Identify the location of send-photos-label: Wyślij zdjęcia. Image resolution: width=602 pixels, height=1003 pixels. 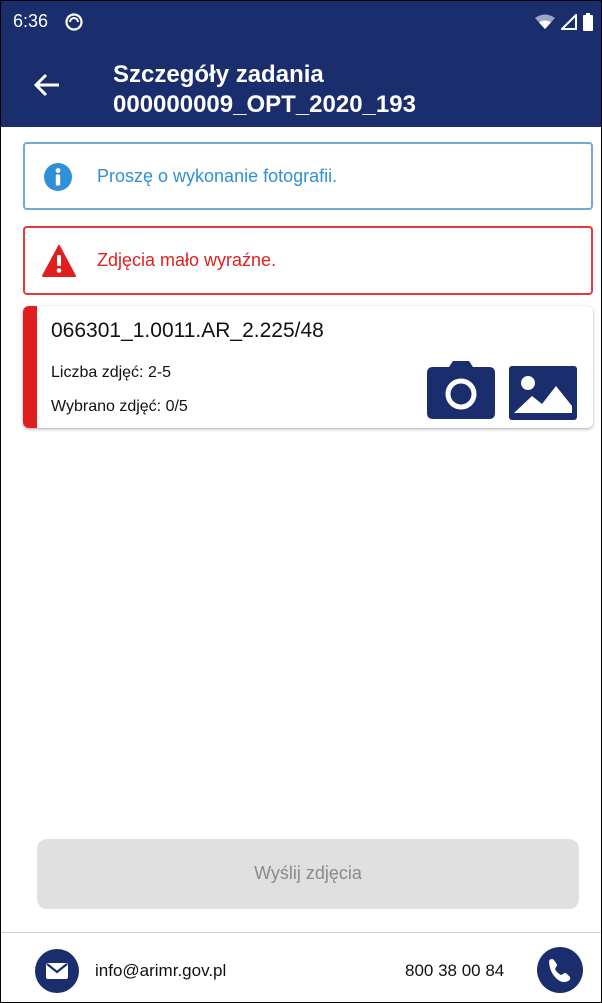
(308, 873).